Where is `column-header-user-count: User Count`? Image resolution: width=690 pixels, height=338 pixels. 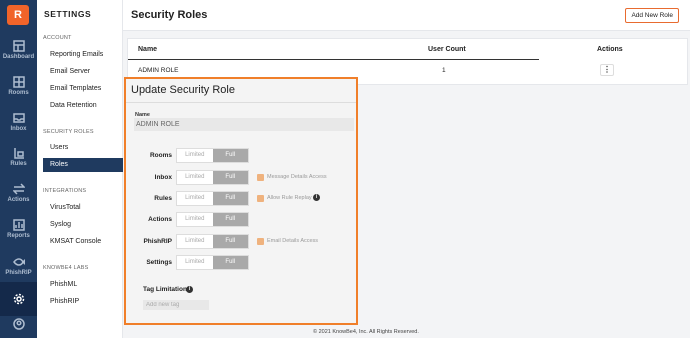 column-header-user-count: User Count is located at coordinates (447, 49).